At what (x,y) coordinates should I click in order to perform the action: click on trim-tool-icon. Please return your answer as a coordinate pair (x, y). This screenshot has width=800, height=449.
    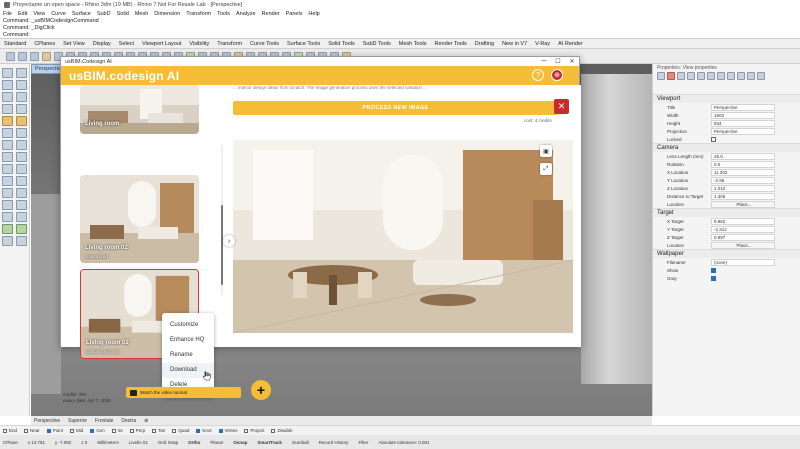
    Looking at the image, I should click on (7, 169).